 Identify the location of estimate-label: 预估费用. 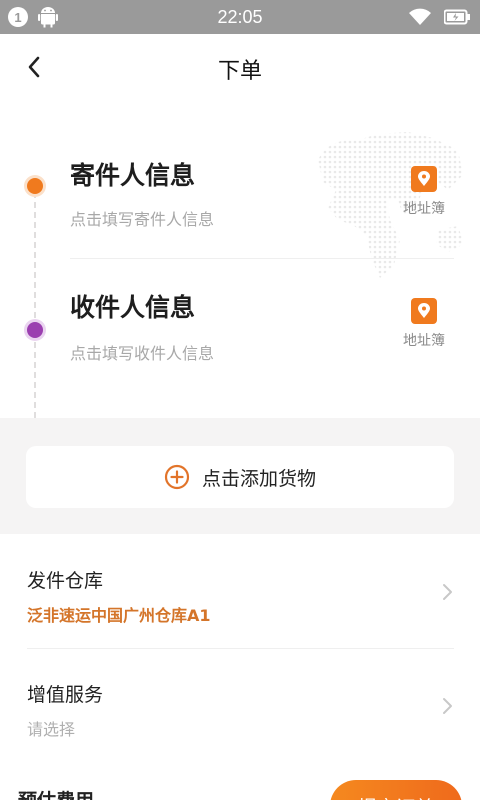
(56, 793).